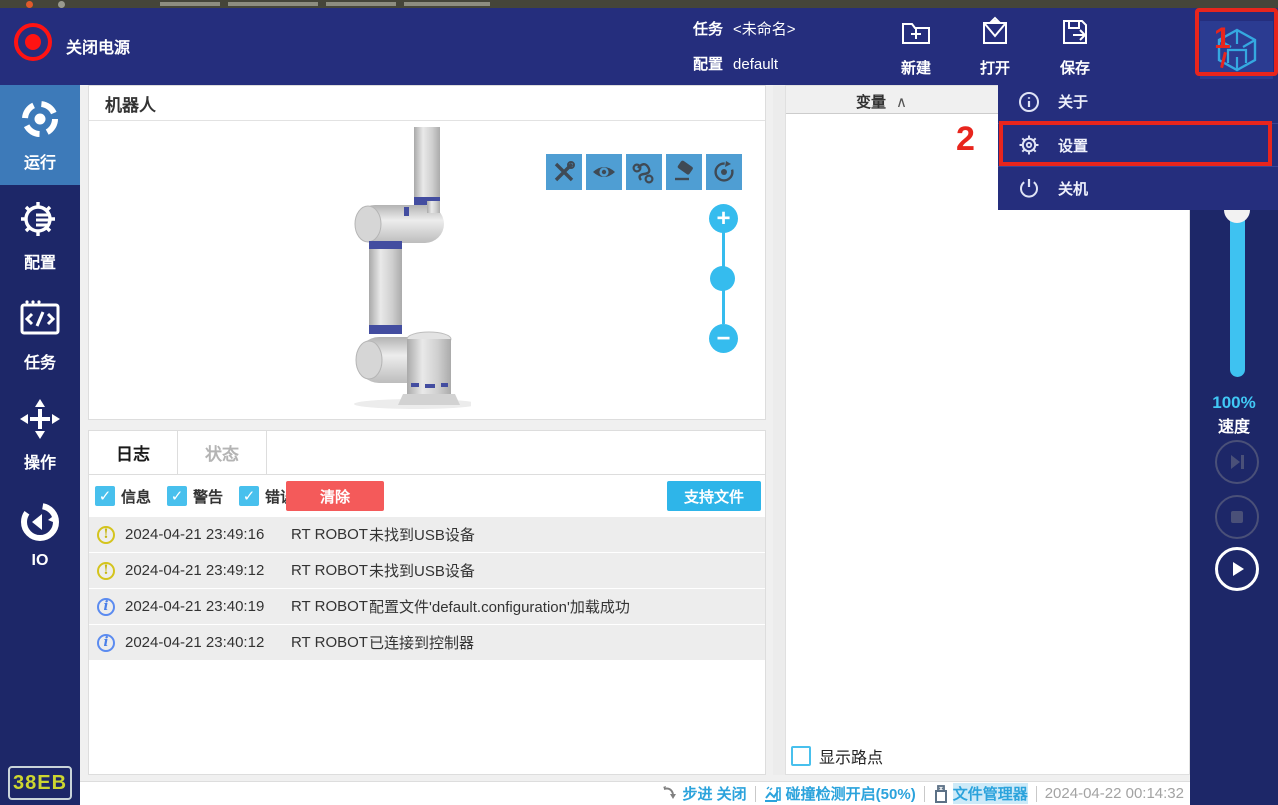  What do you see at coordinates (708, 64) in the screenshot?
I see `config-label: 配置` at bounding box center [708, 64].